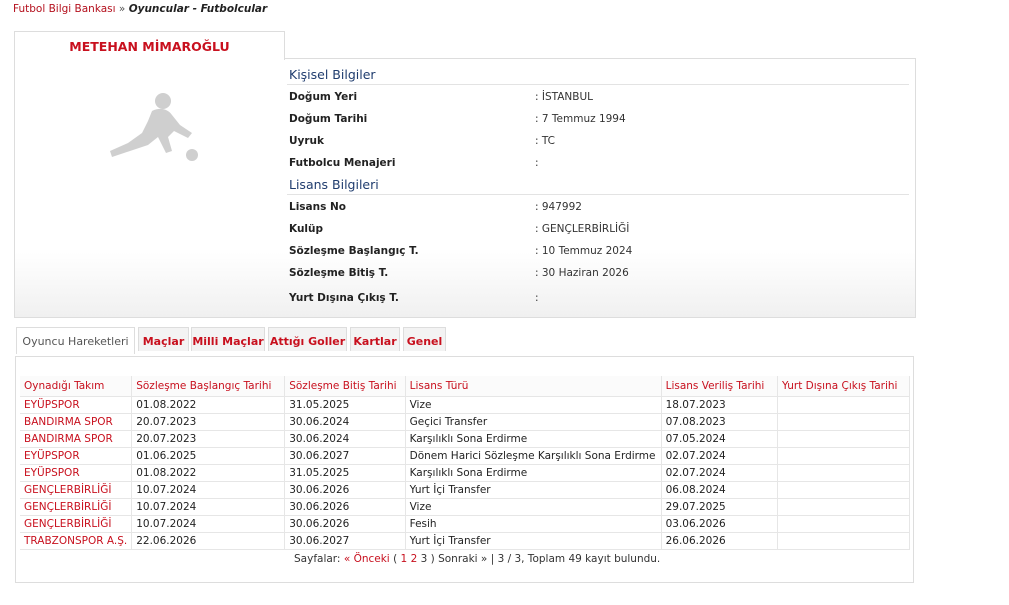 Image resolution: width=1009 pixels, height=605 pixels. What do you see at coordinates (533, 524) in the screenshot?
I see `cell-license-type: Fesih` at bounding box center [533, 524].